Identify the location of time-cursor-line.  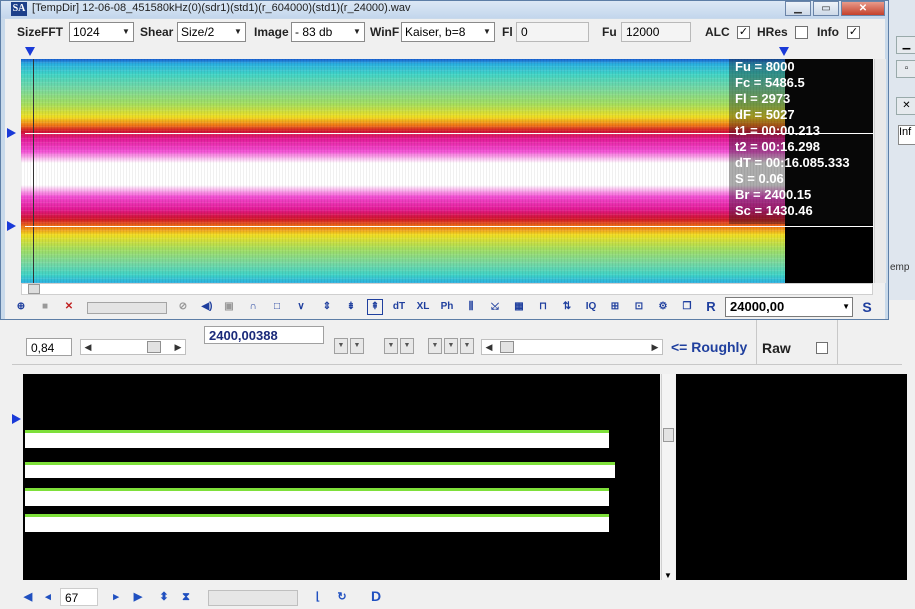
(33, 171).